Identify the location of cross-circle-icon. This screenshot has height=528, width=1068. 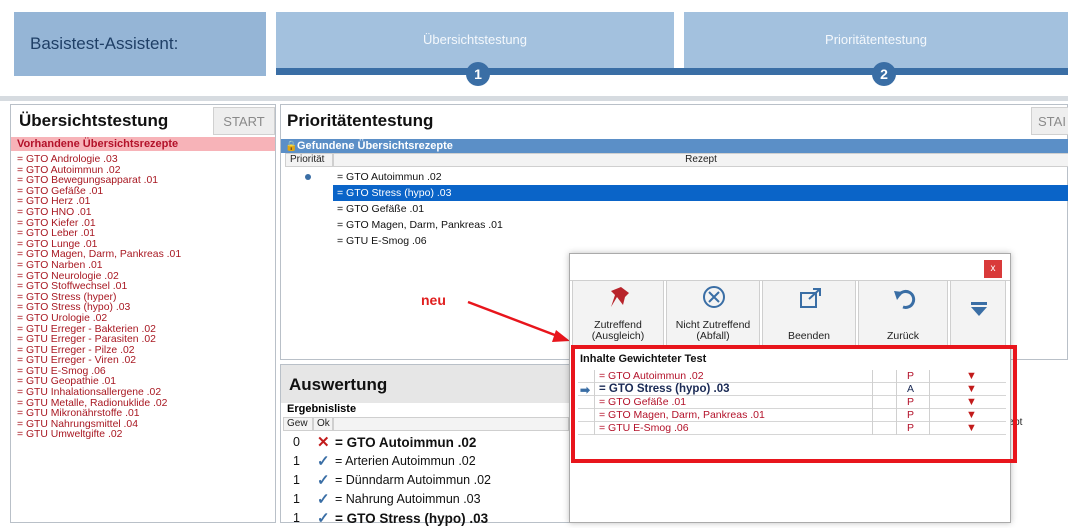
(714, 297).